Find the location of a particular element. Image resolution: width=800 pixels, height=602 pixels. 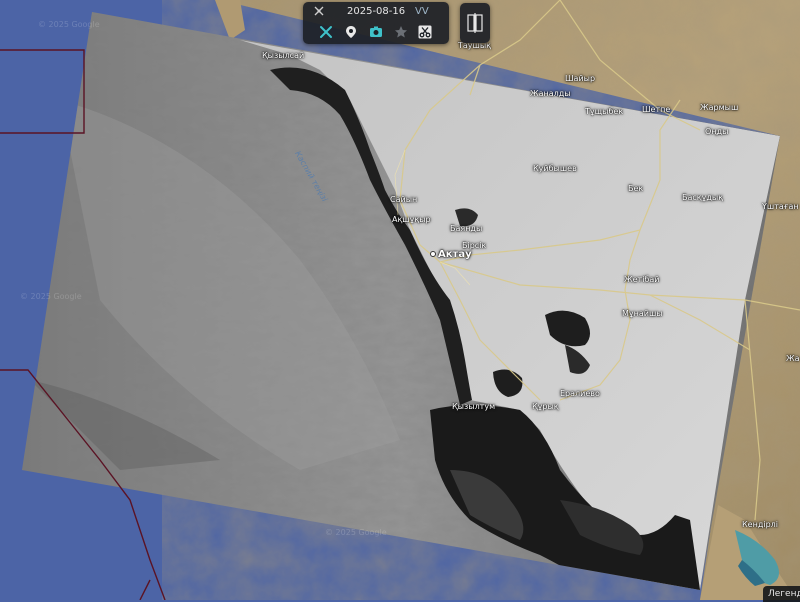

city-name: Бек is located at coordinates (636, 188).